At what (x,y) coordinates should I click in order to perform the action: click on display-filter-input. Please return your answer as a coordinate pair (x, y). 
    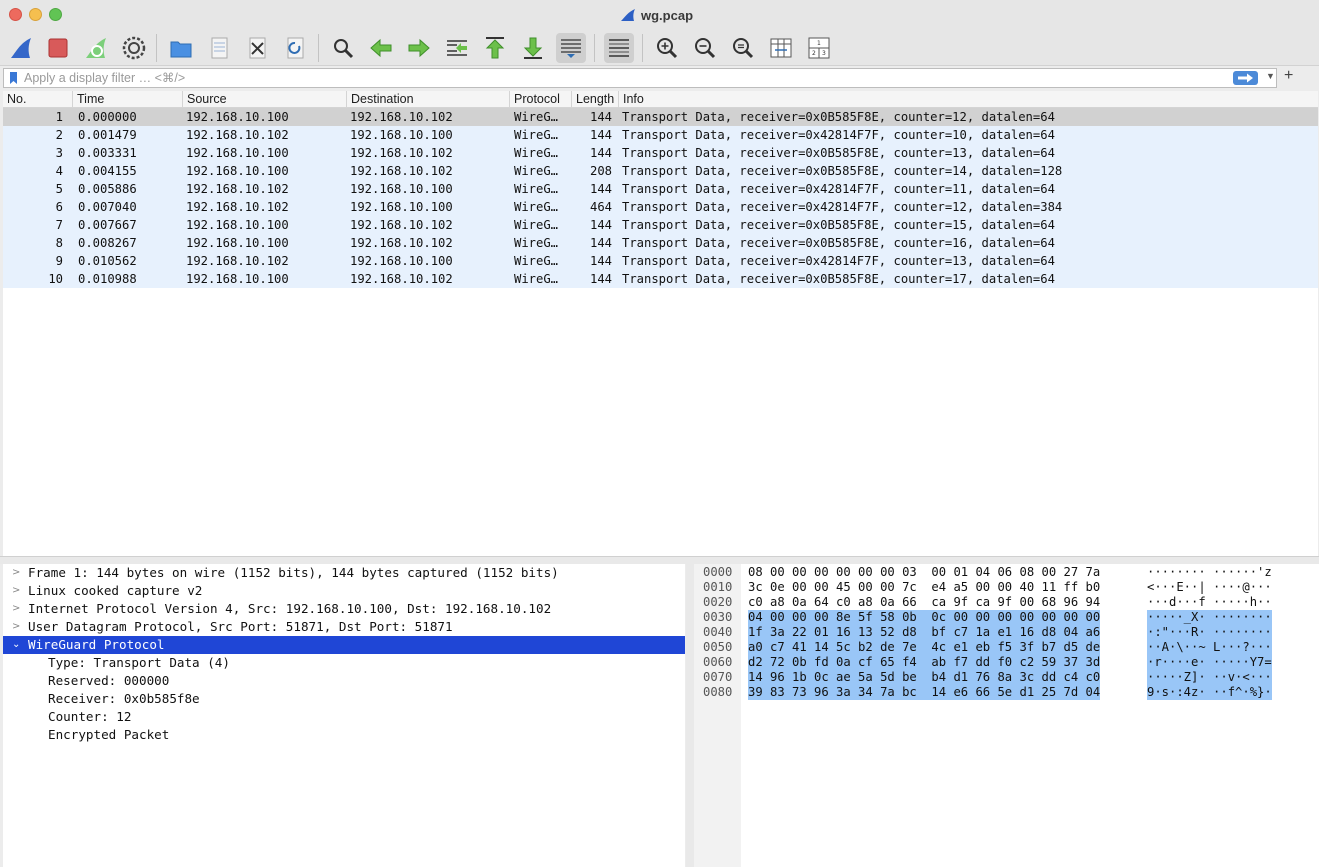
    Looking at the image, I should click on (624, 78).